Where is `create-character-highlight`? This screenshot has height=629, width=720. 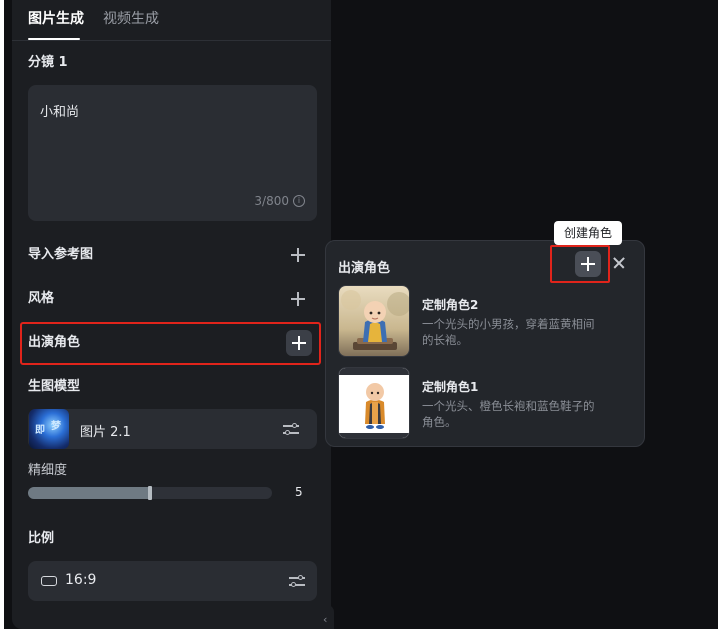 create-character-highlight is located at coordinates (580, 264).